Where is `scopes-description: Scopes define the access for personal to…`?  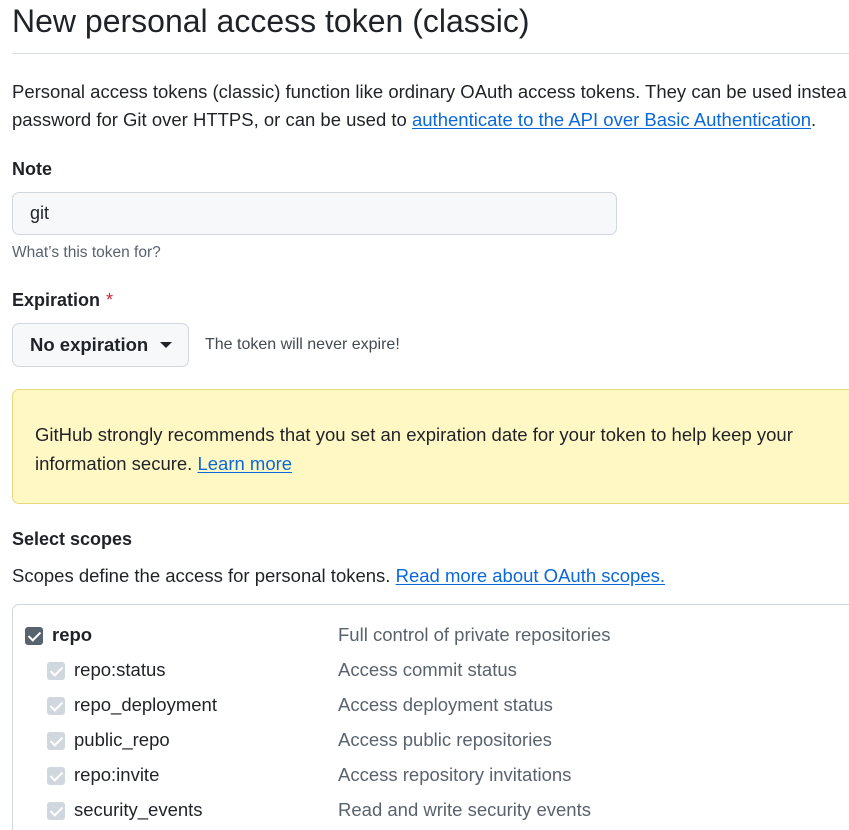 scopes-description: Scopes define the access for personal to… is located at coordinates (338, 576).